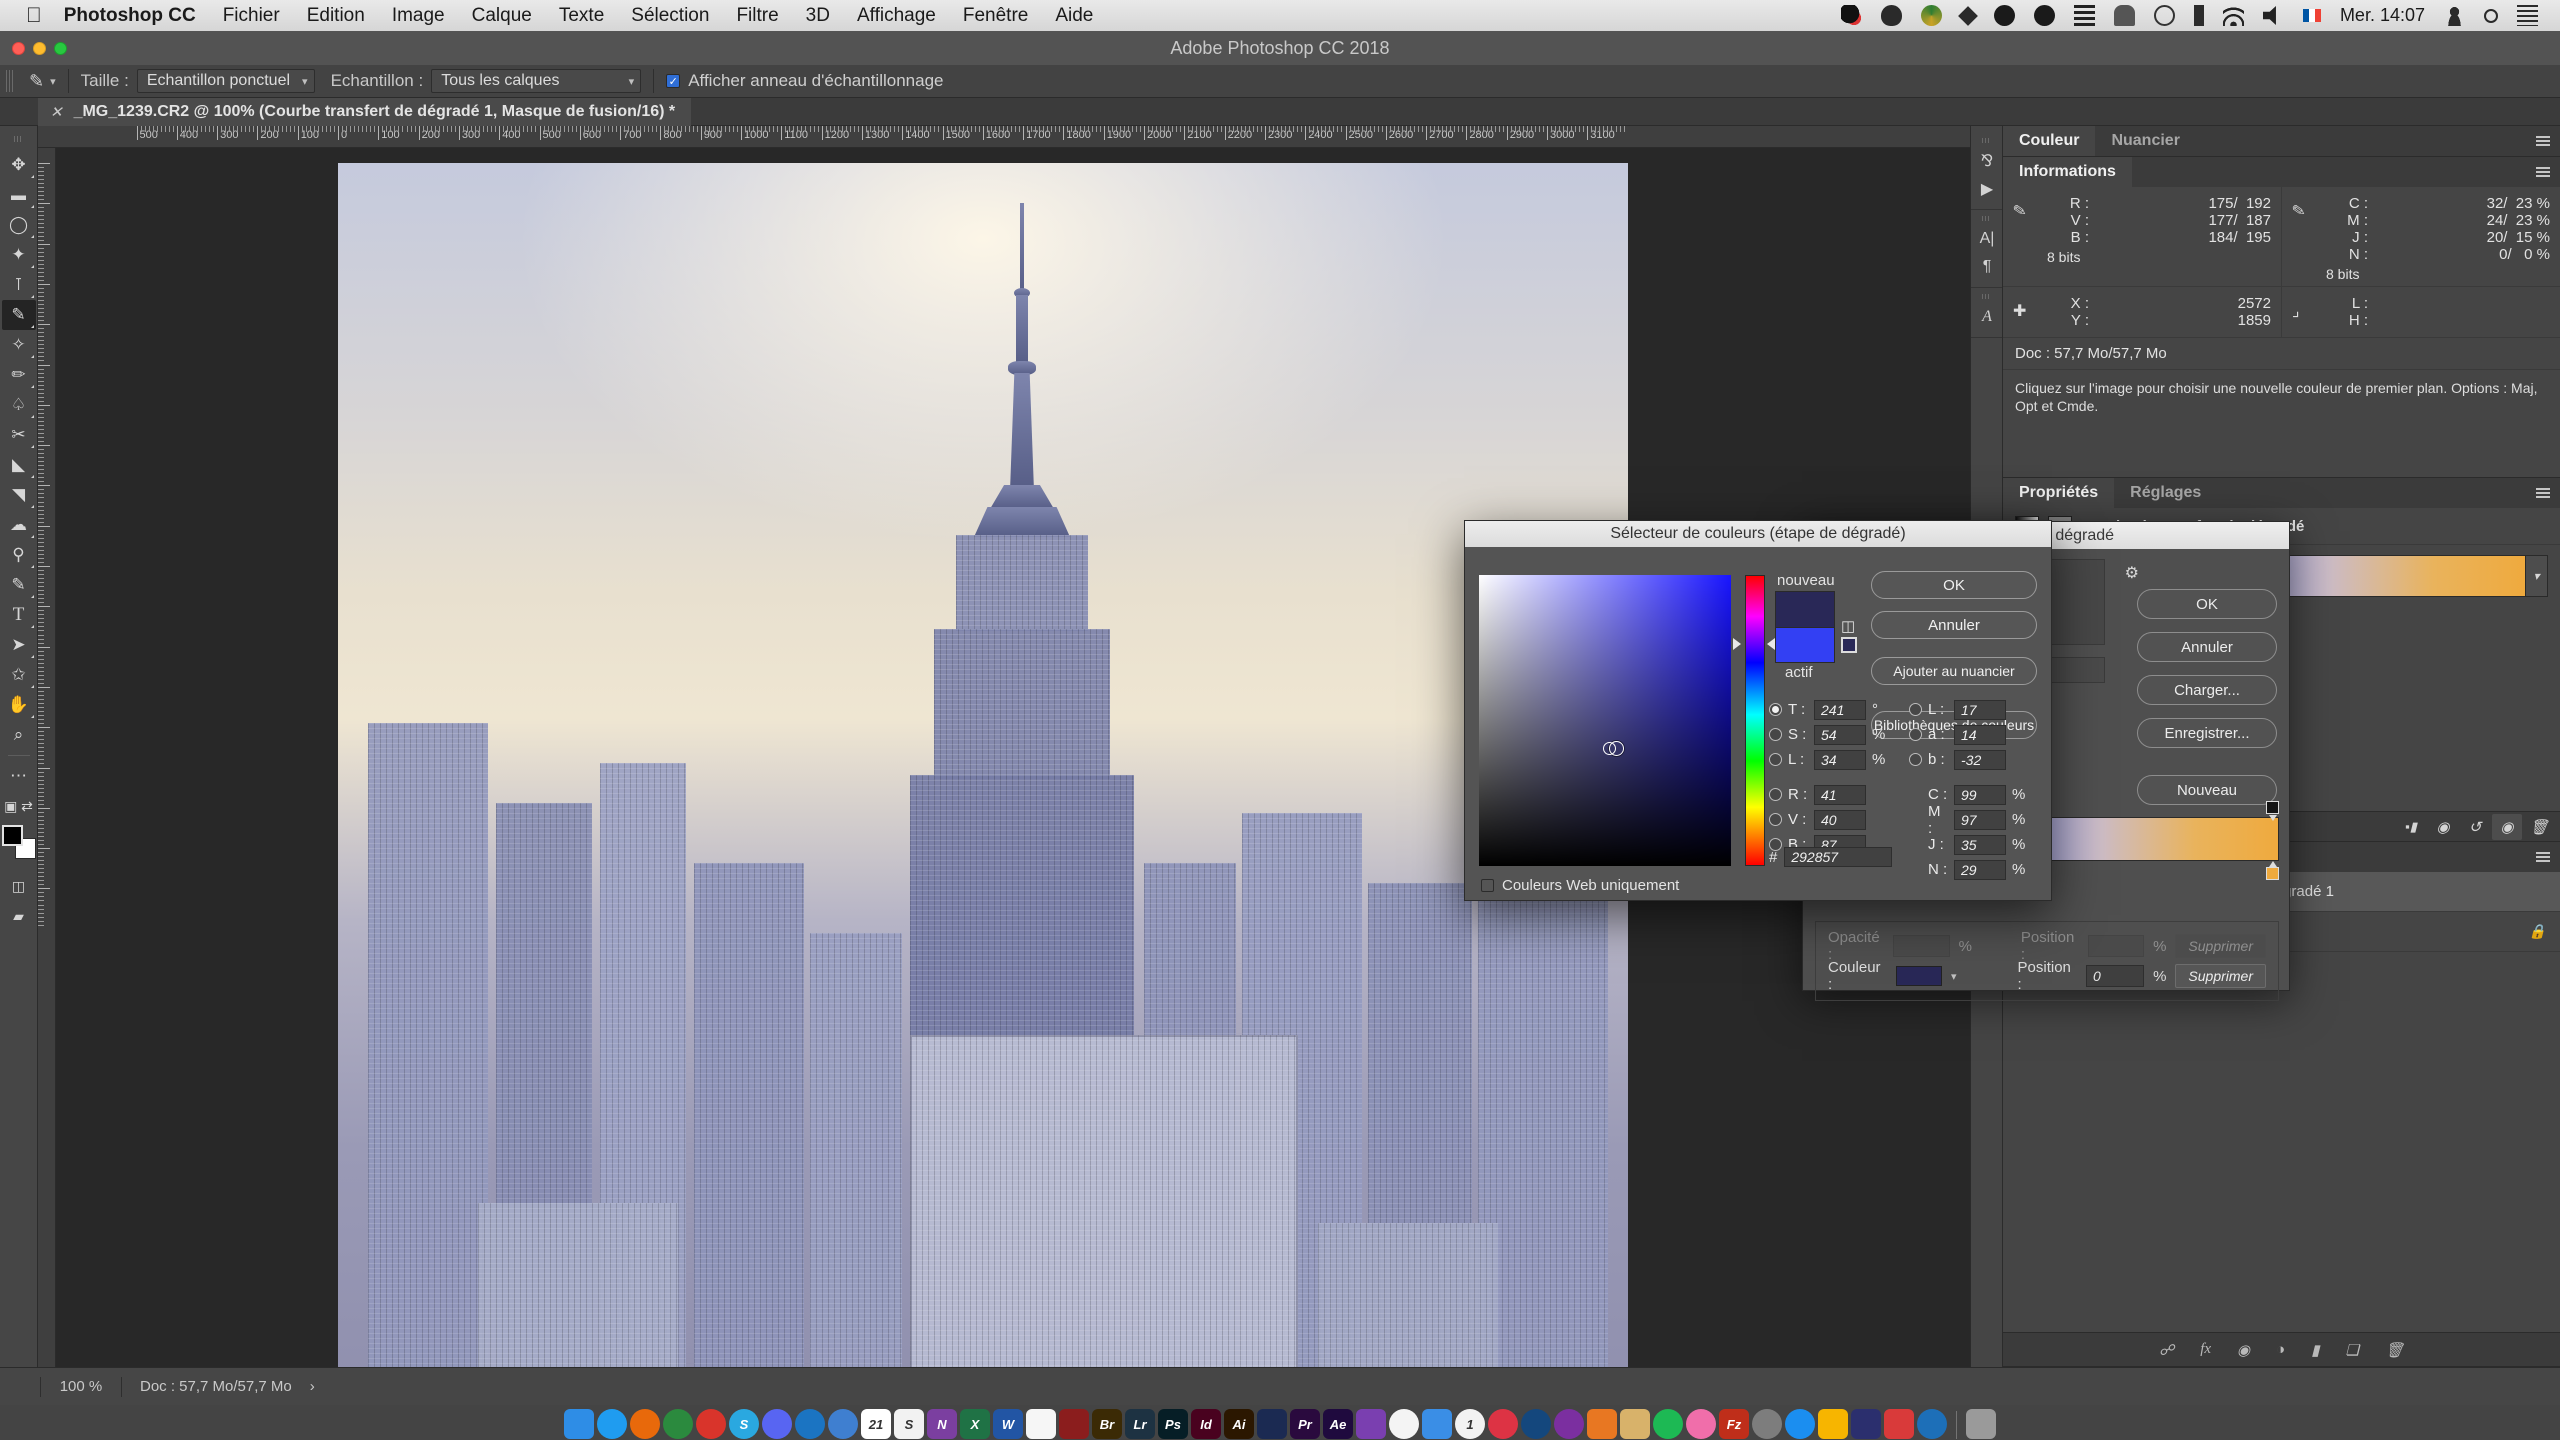  What do you see at coordinates (312, 1386) in the screenshot?
I see `status-expand-icon: ›` at bounding box center [312, 1386].